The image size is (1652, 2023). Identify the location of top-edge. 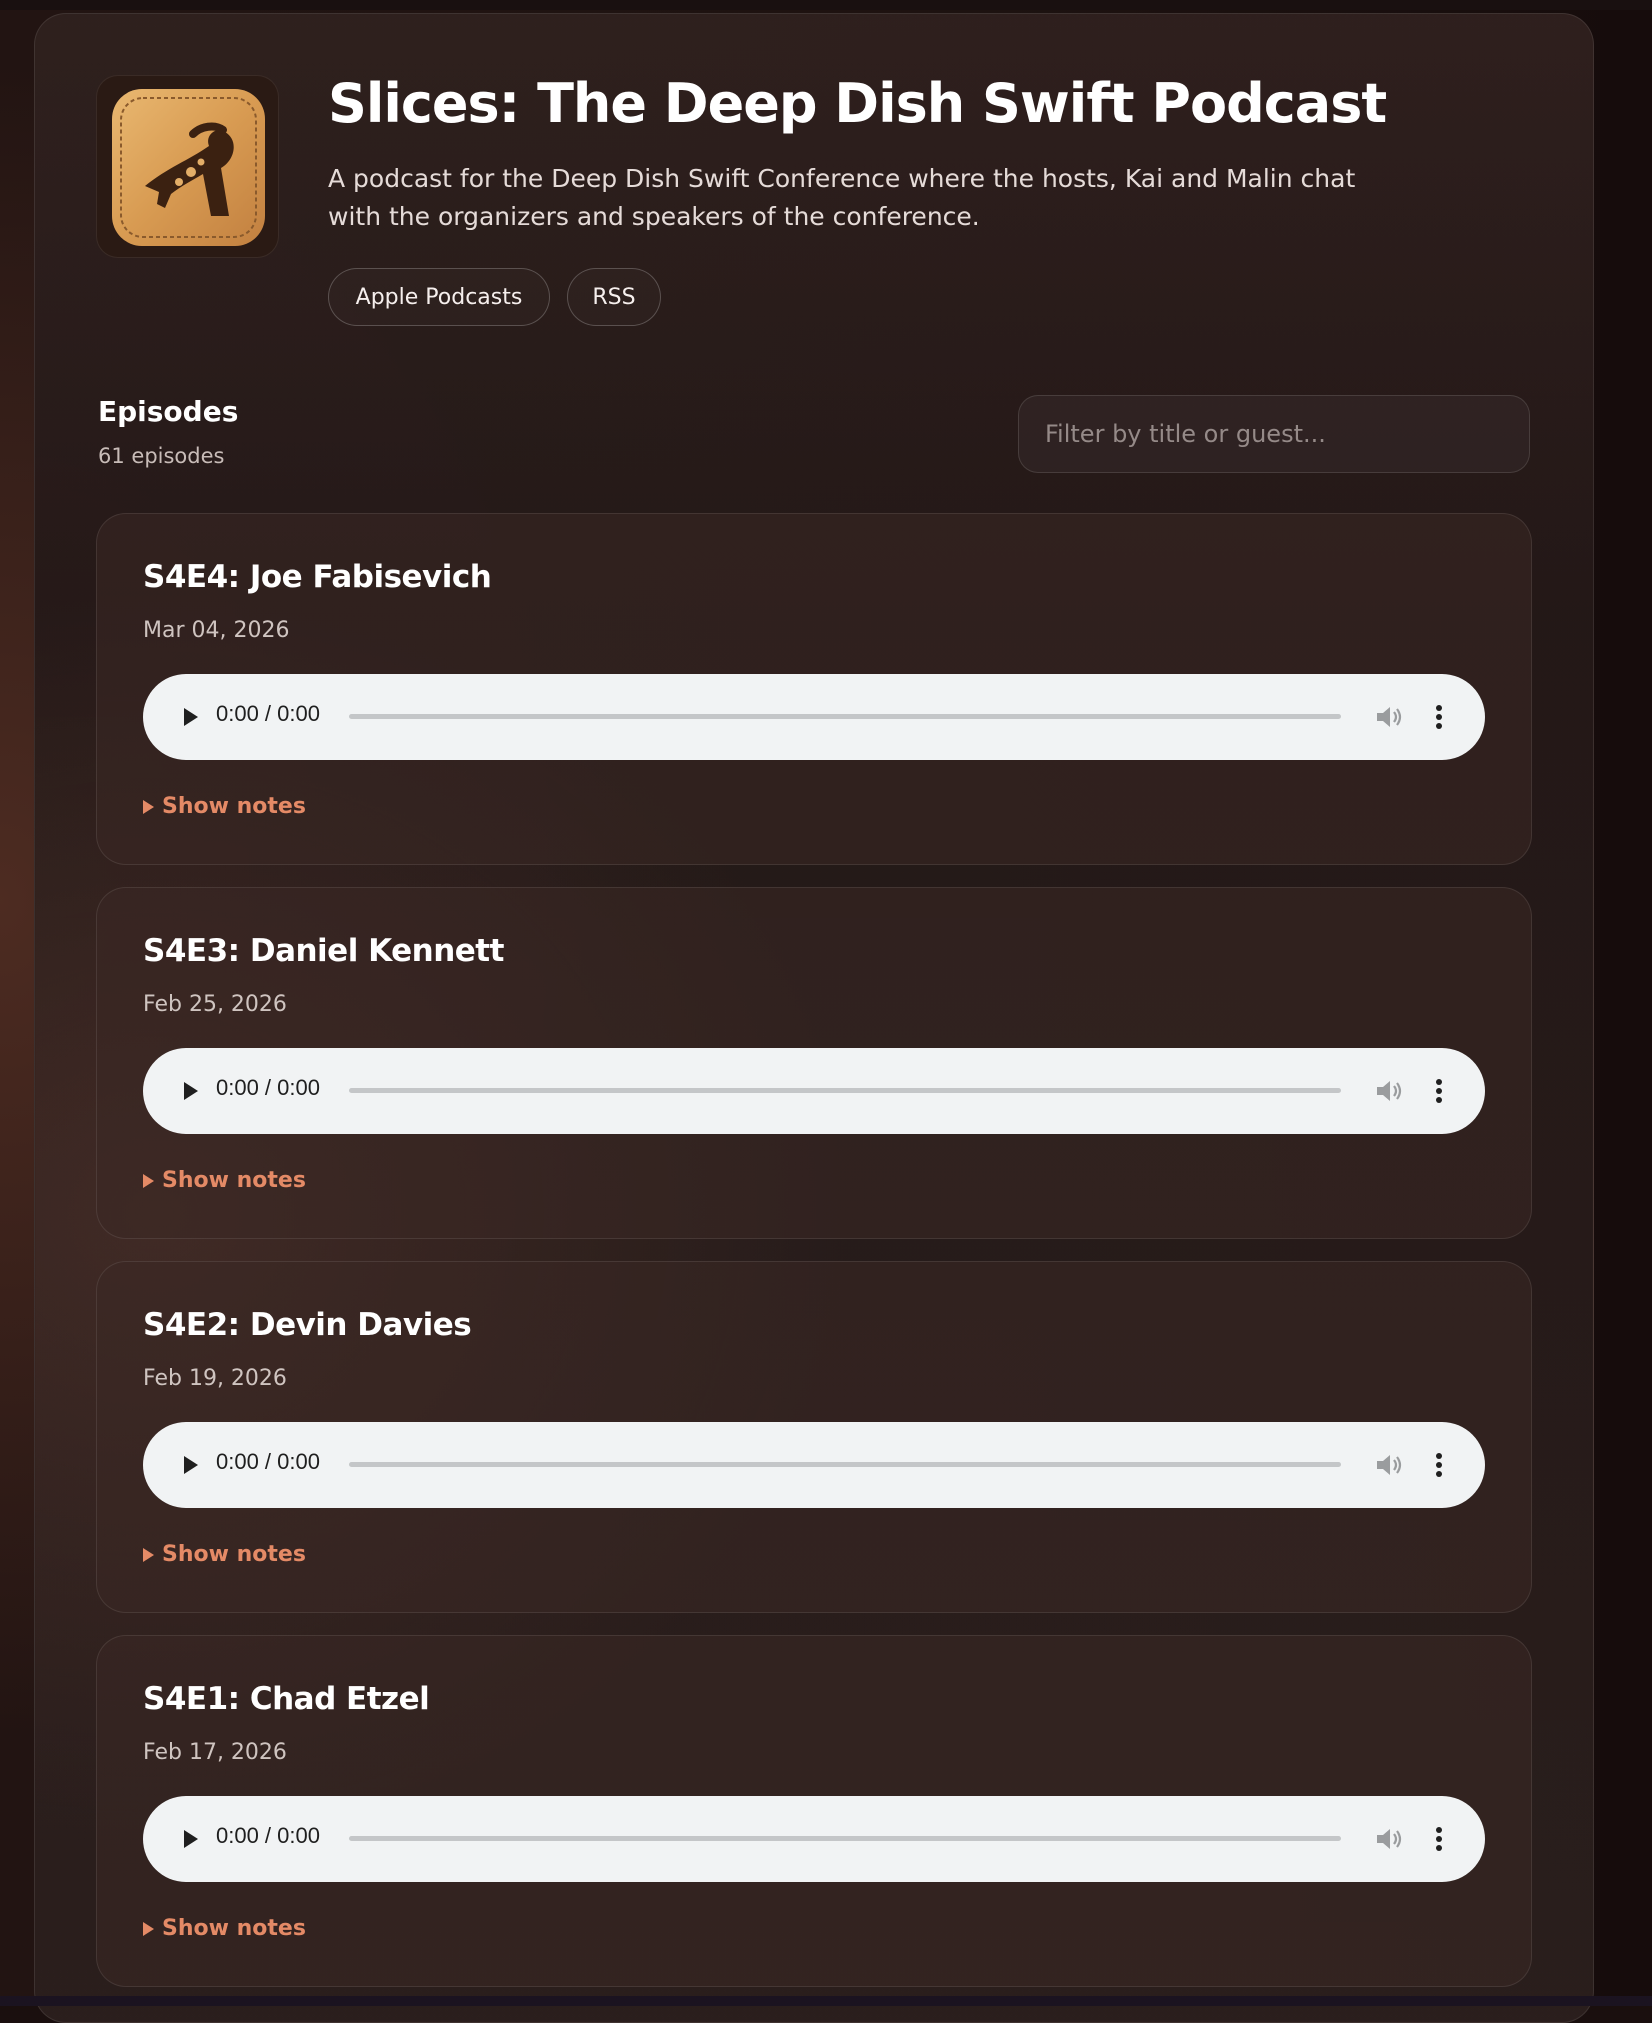
(826, 5).